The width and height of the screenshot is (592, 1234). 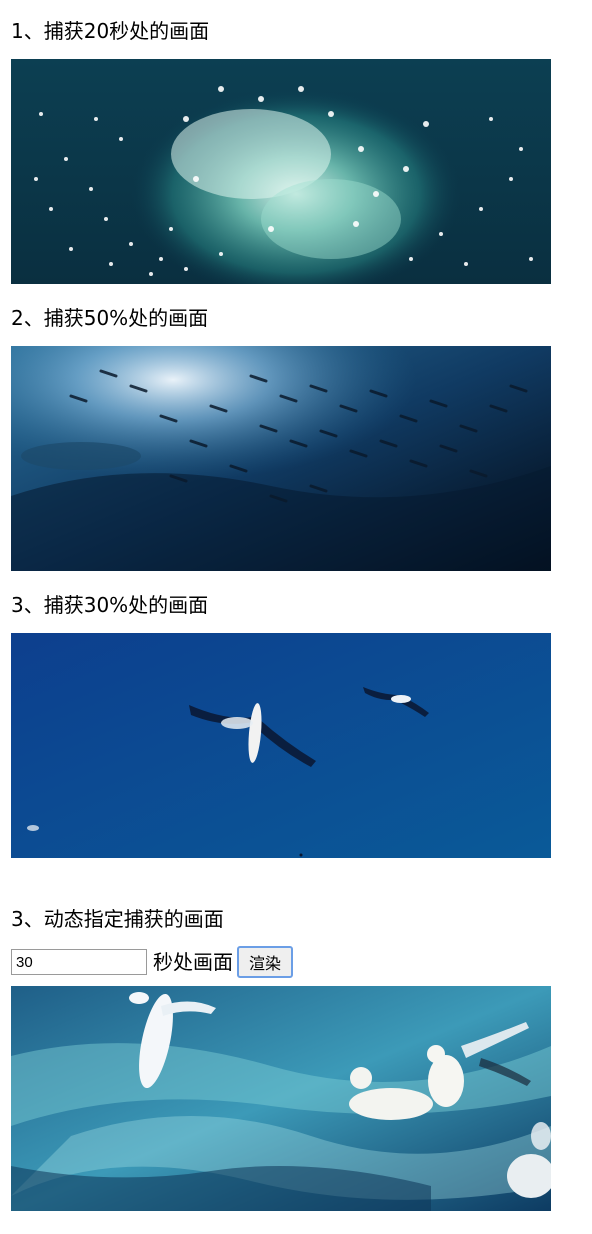 What do you see at coordinates (152, 962) in the screenshot?
I see `capture-controls: 秒处画面 渲染` at bounding box center [152, 962].